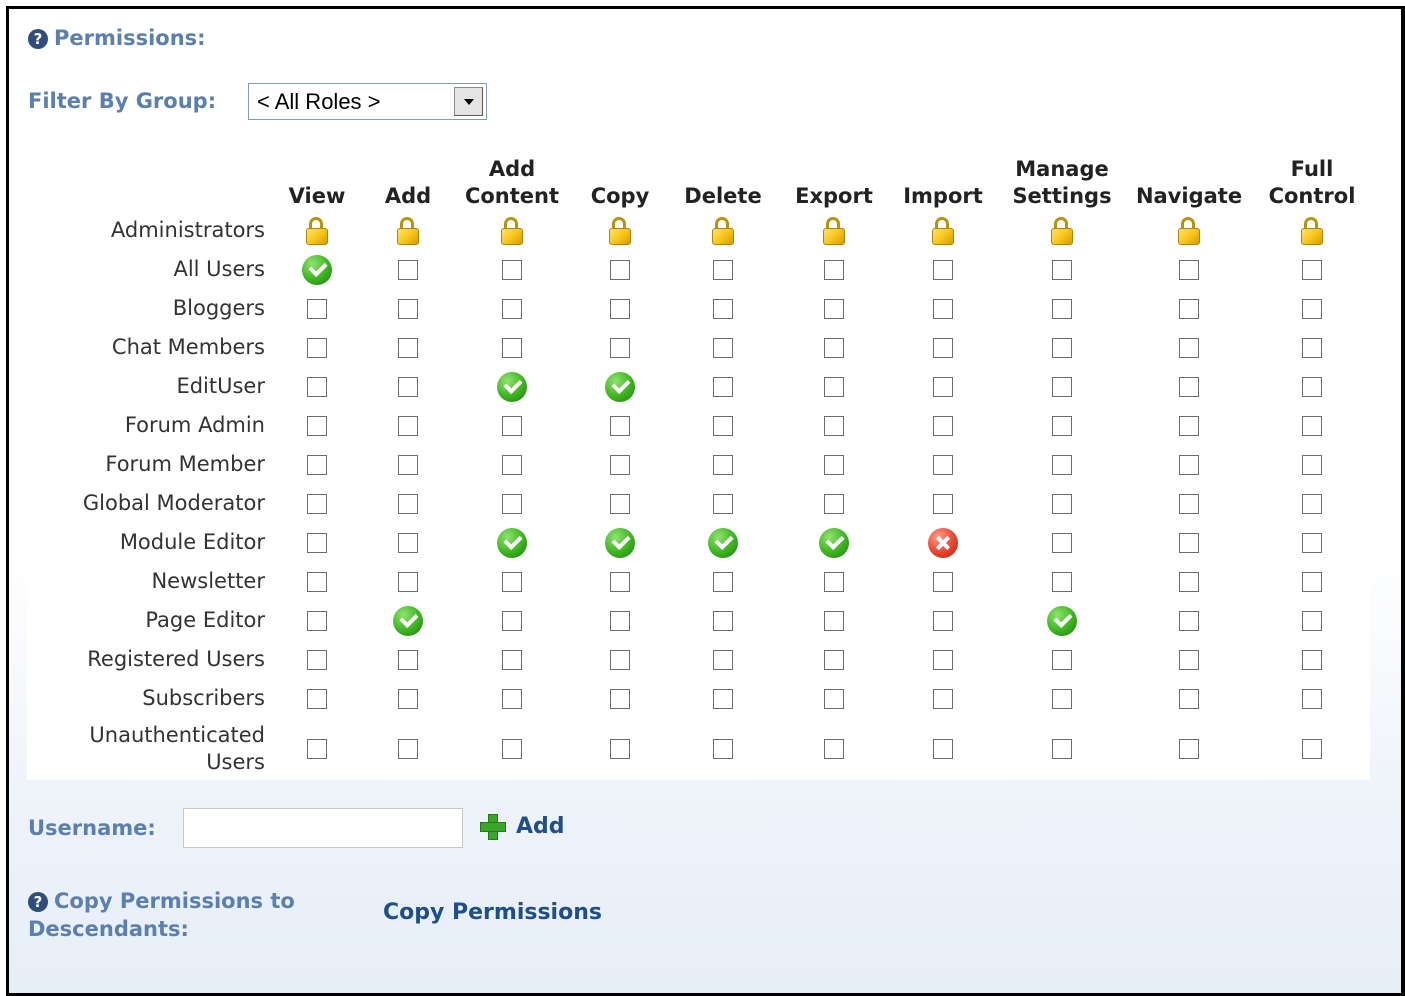  I want to click on username-input, so click(323, 828).